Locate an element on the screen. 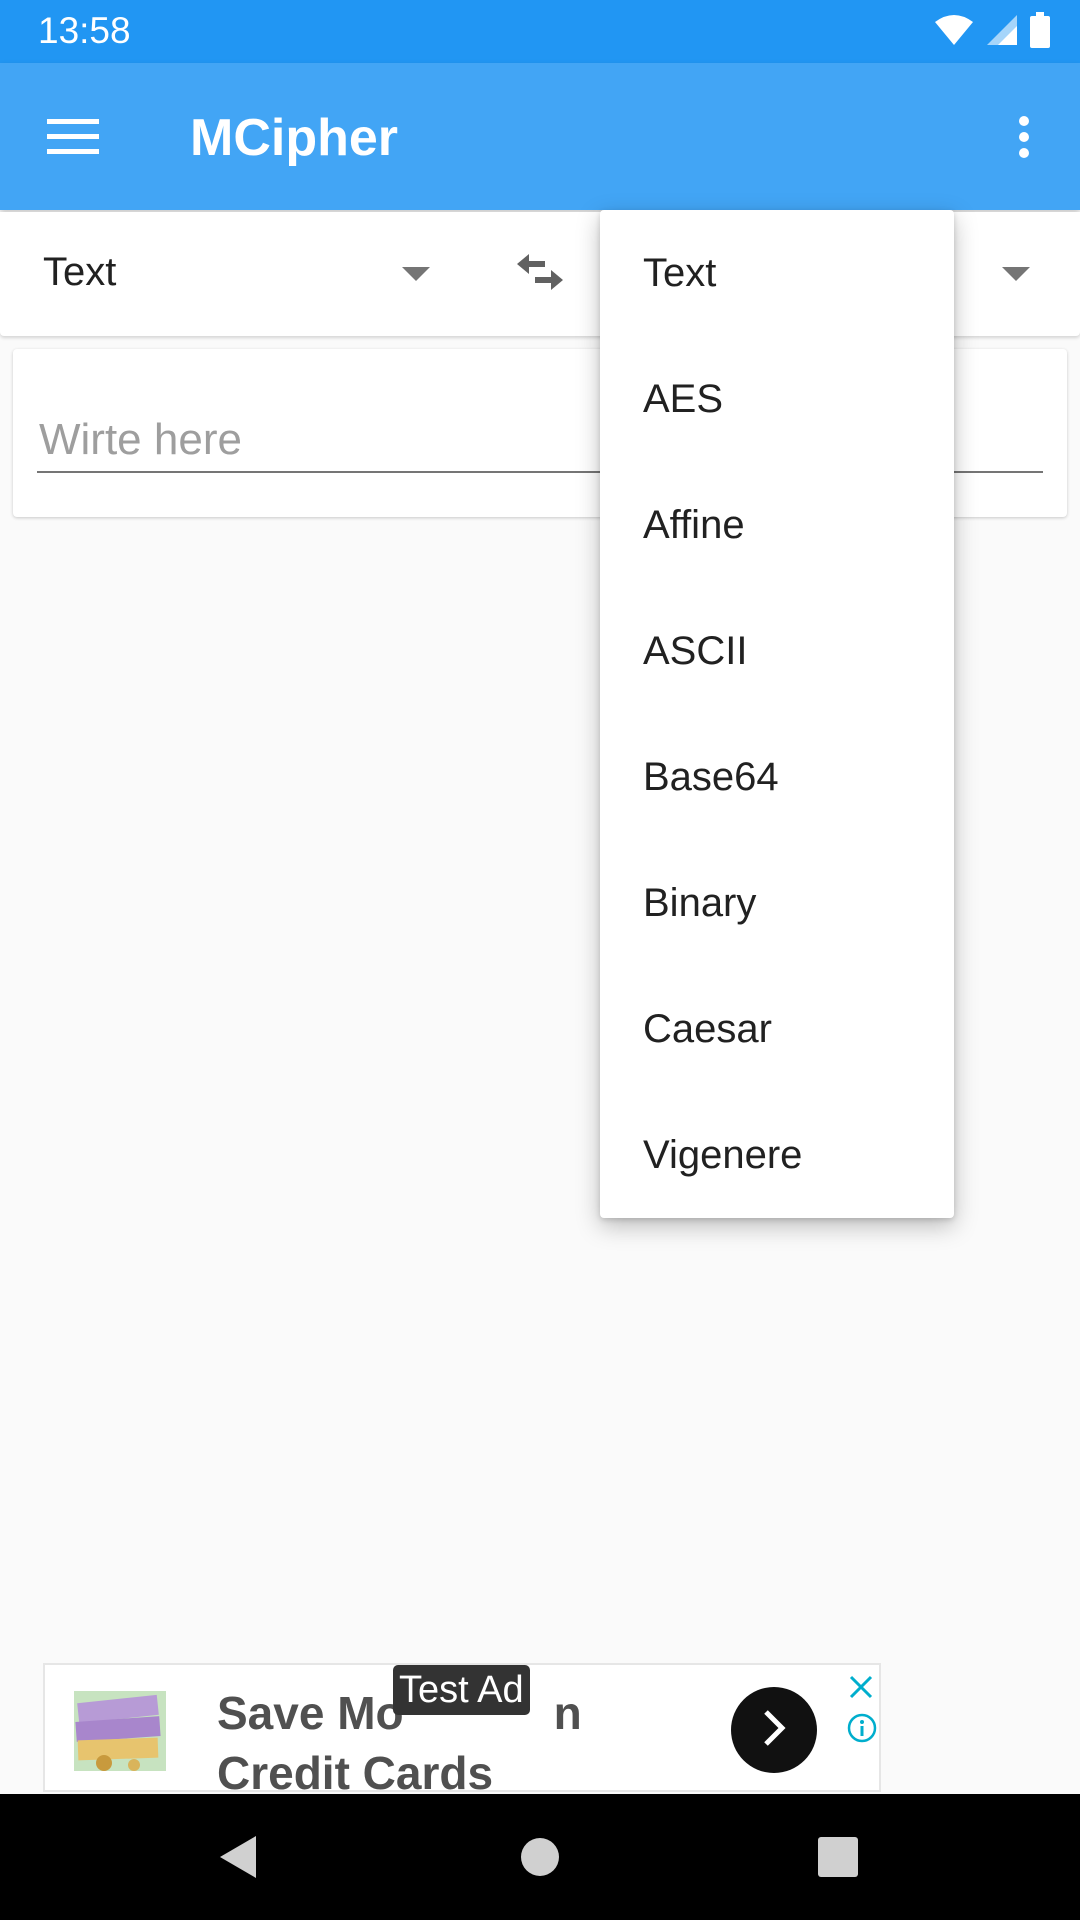 The image size is (1080, 1920). battery-icon is located at coordinates (1040, 32).